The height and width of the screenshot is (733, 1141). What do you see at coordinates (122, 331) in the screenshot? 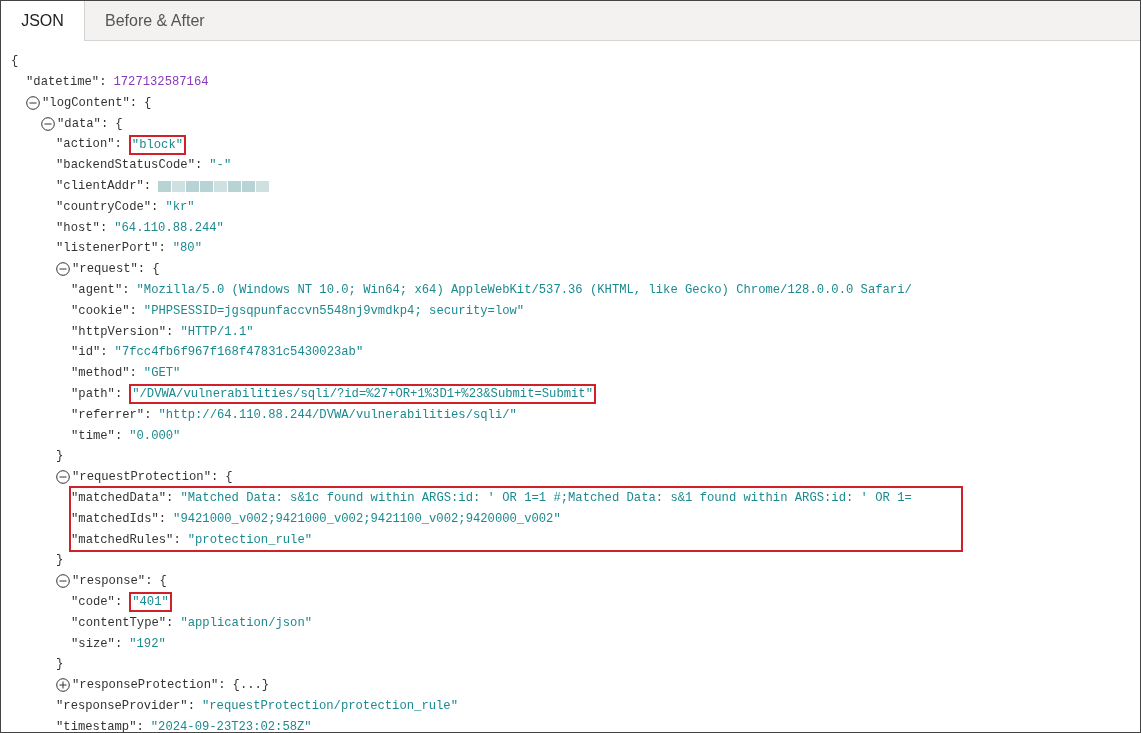
I see `json-key: "httpVersion":` at bounding box center [122, 331].